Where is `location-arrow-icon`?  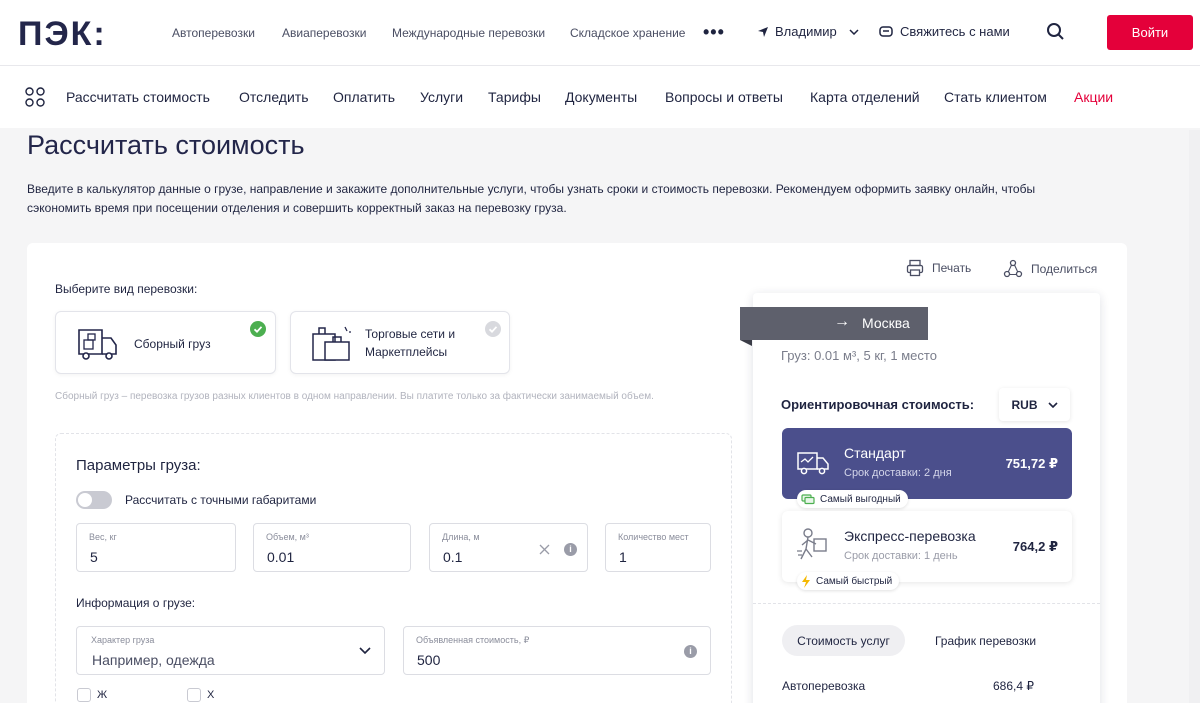 location-arrow-icon is located at coordinates (763, 31).